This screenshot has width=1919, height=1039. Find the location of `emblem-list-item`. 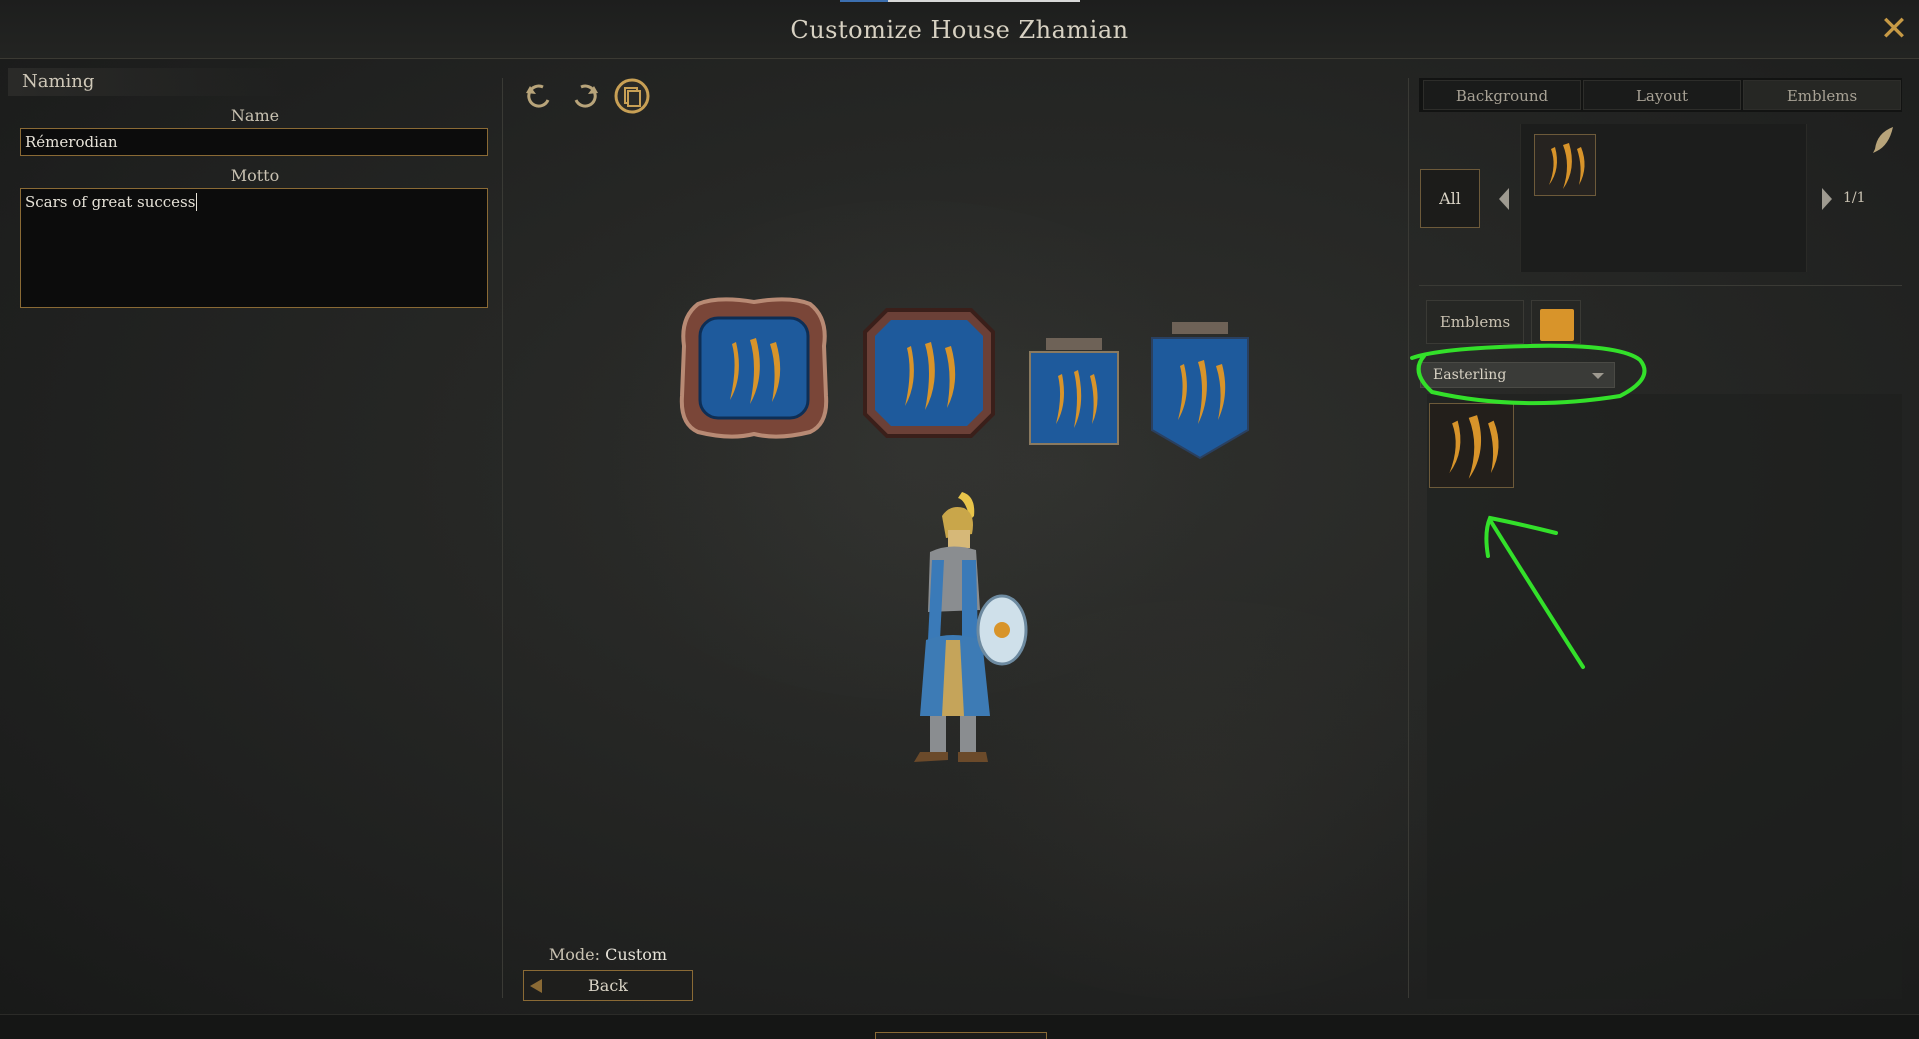

emblem-list-item is located at coordinates (1471, 445).